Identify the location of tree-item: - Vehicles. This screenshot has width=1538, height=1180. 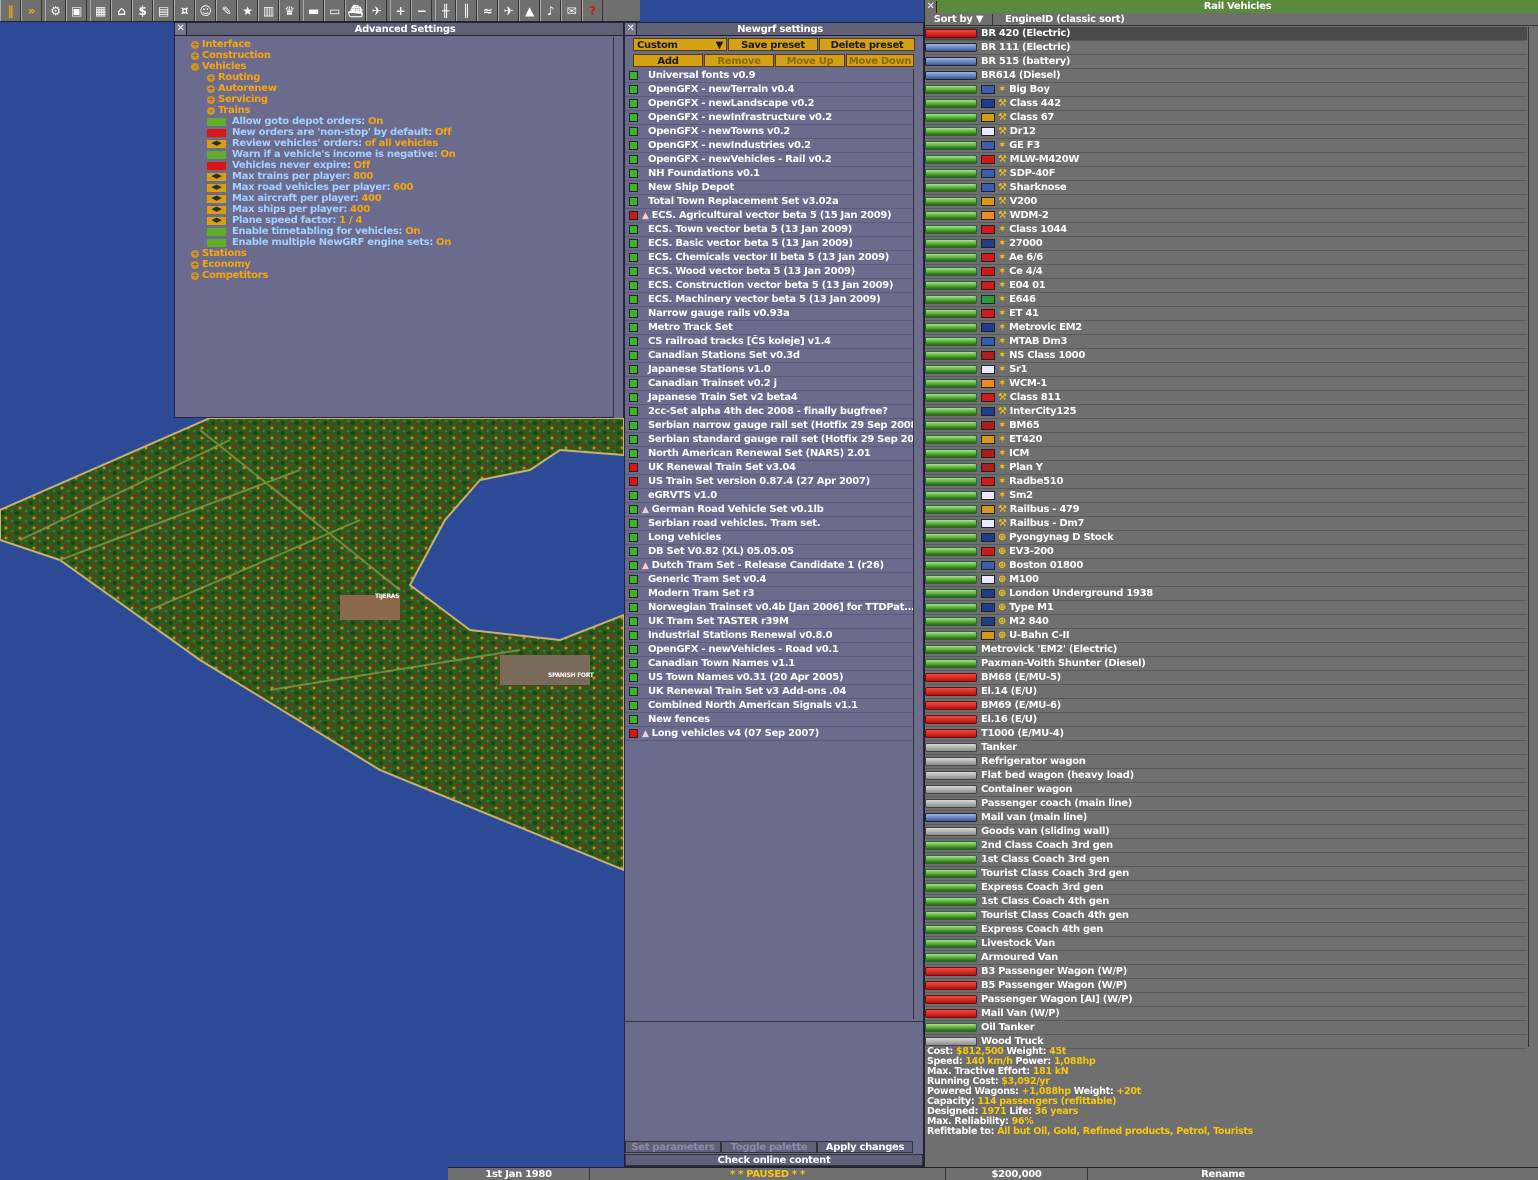
(319, 66).